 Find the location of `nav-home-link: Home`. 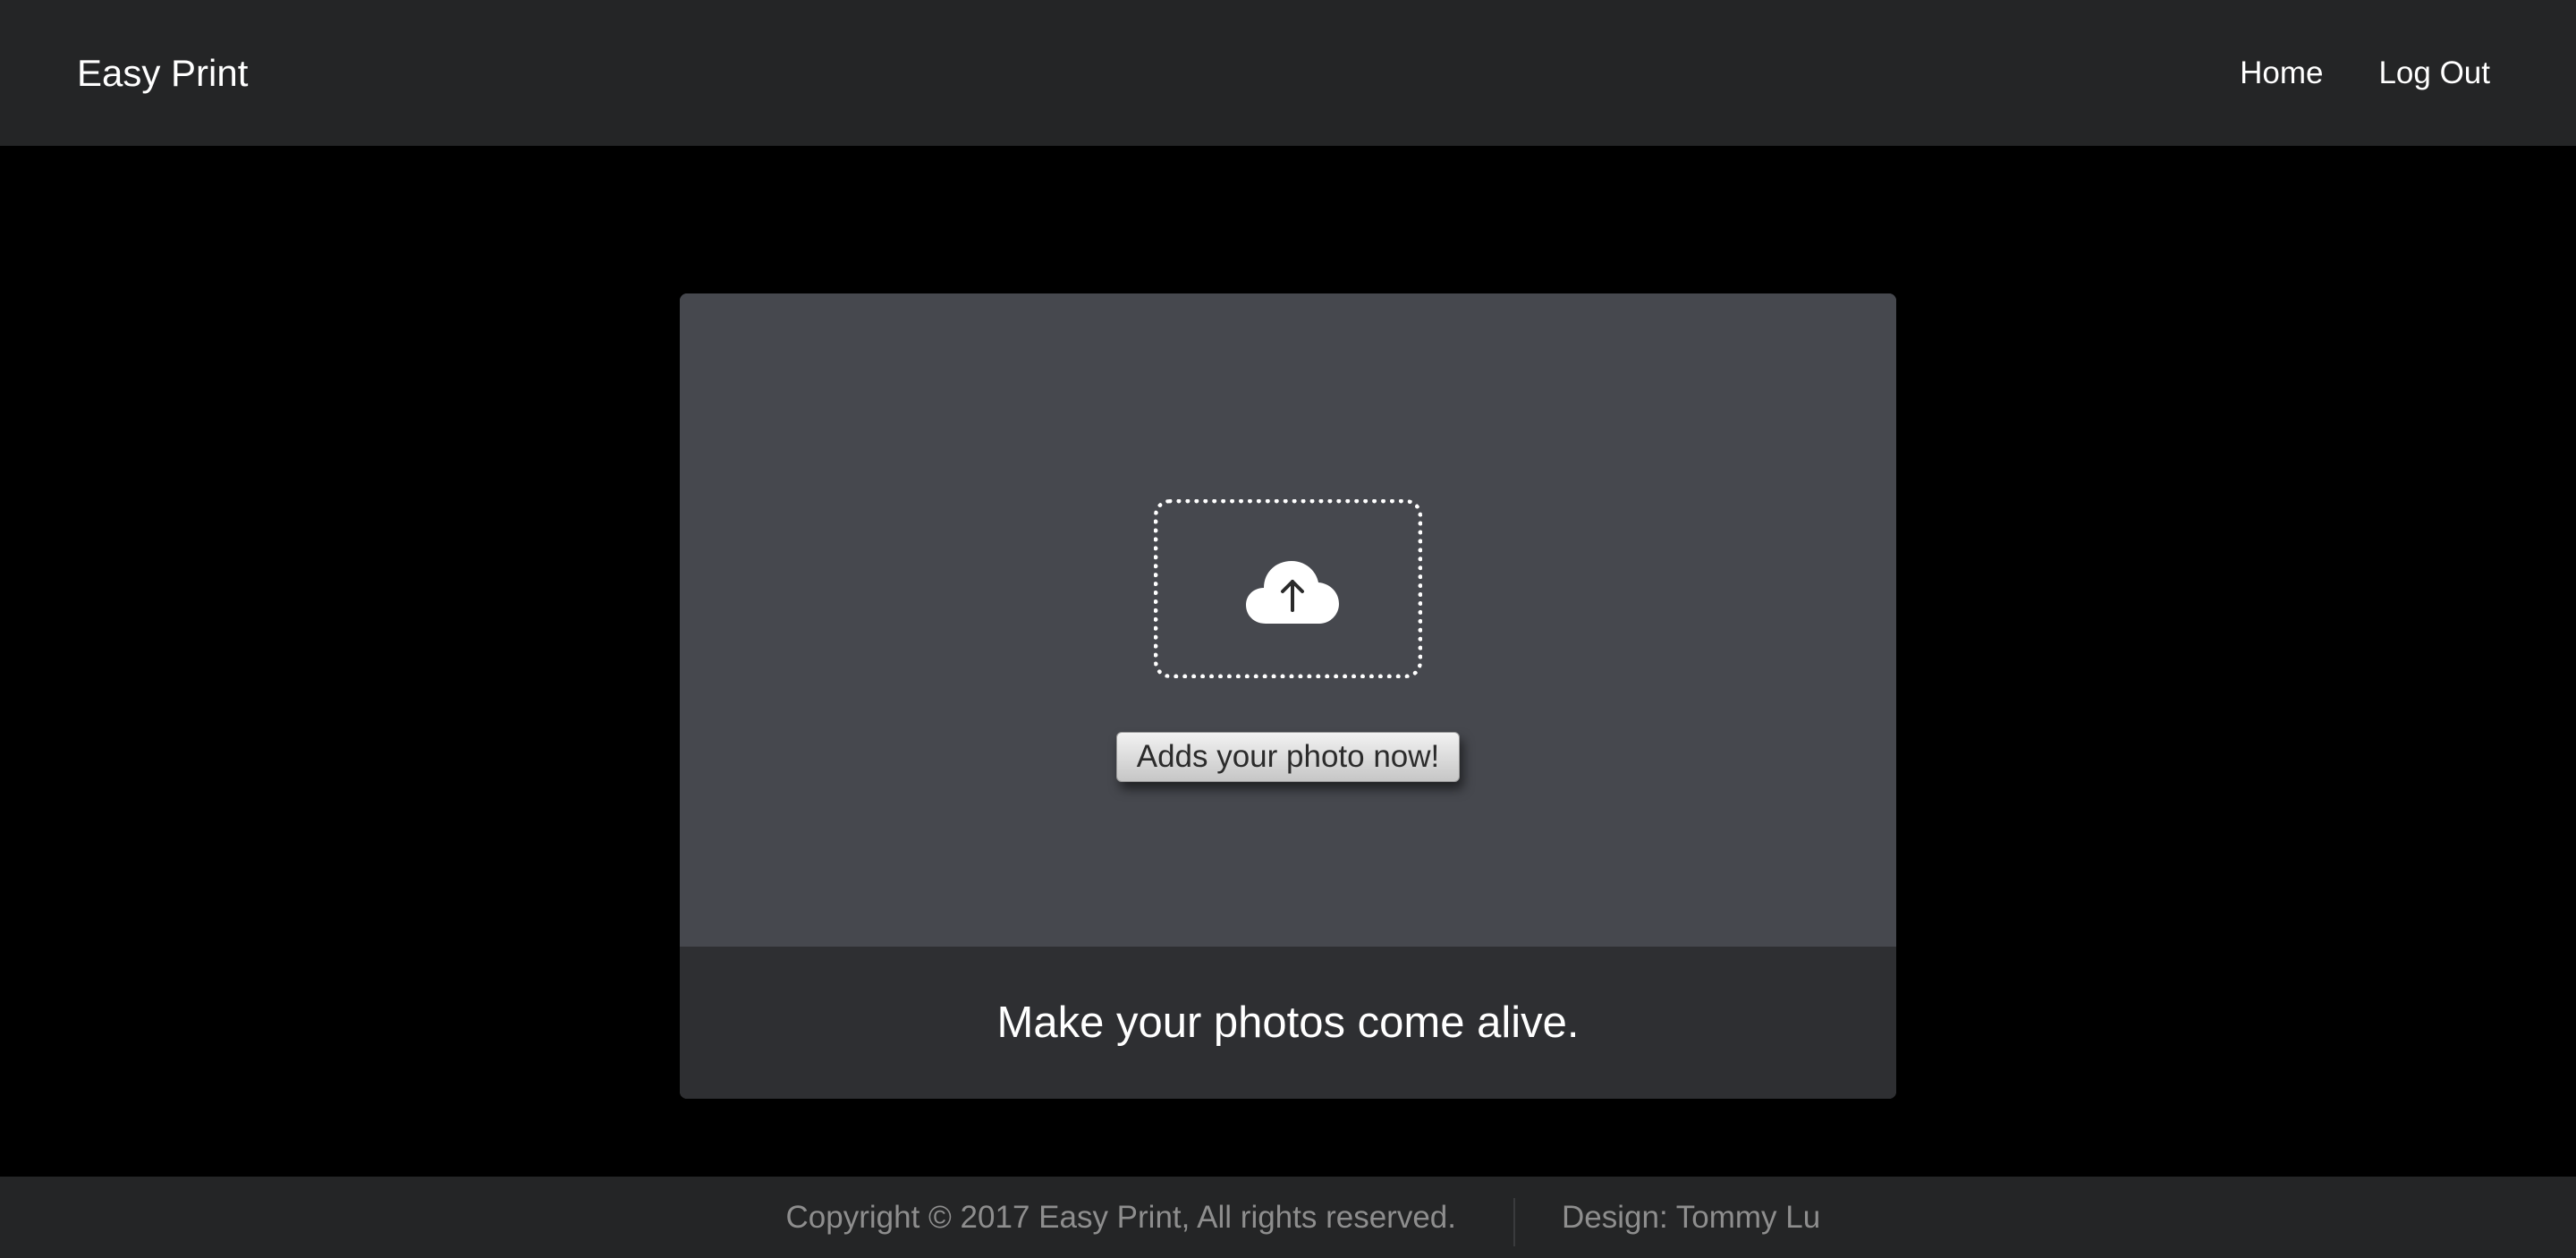

nav-home-link: Home is located at coordinates (2281, 73).